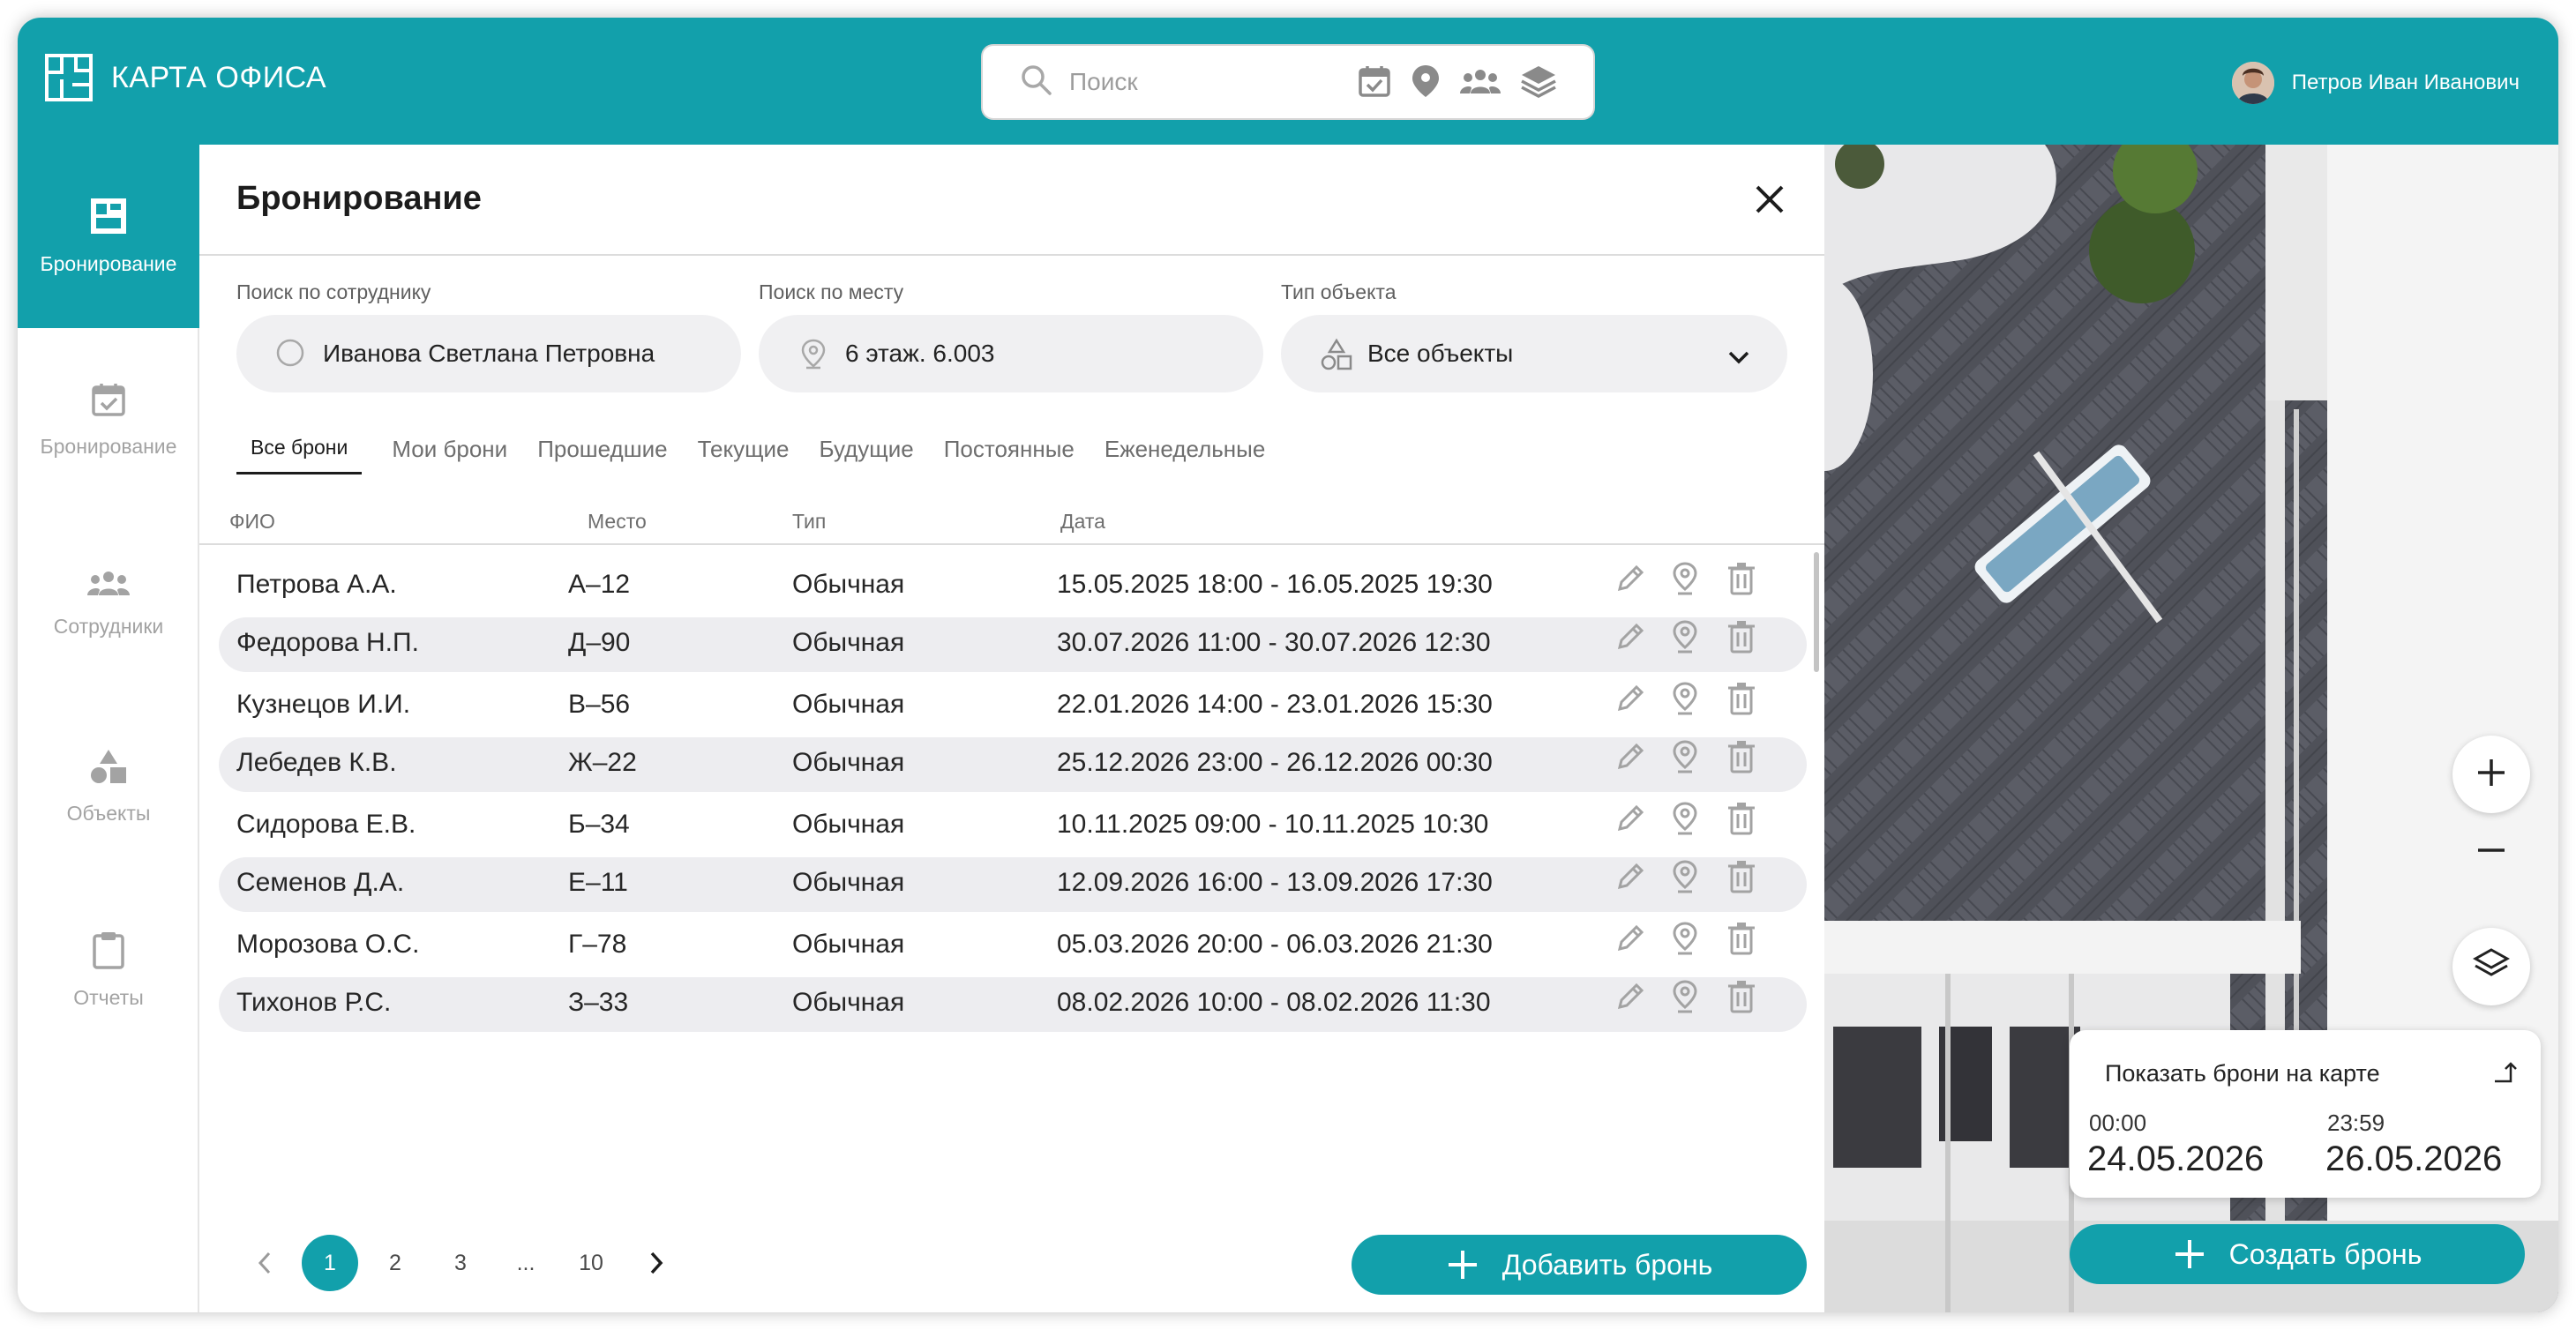 This screenshot has width=2576, height=1330. I want to click on tab-all-bookings: Все брони, so click(300, 455).